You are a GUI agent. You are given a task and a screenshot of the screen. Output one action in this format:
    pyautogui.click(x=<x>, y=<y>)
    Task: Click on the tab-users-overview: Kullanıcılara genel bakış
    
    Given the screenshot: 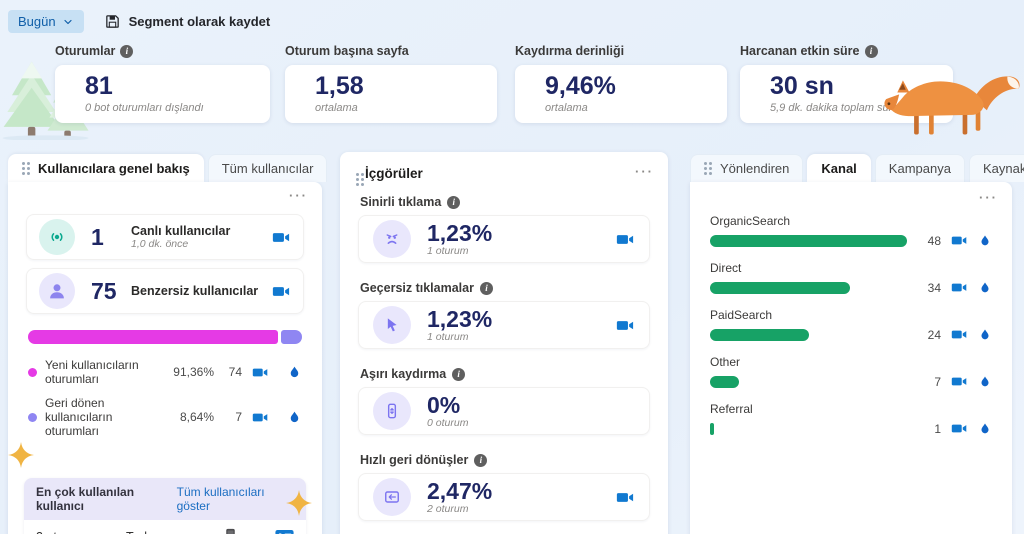 What is the action you would take?
    pyautogui.click(x=106, y=168)
    